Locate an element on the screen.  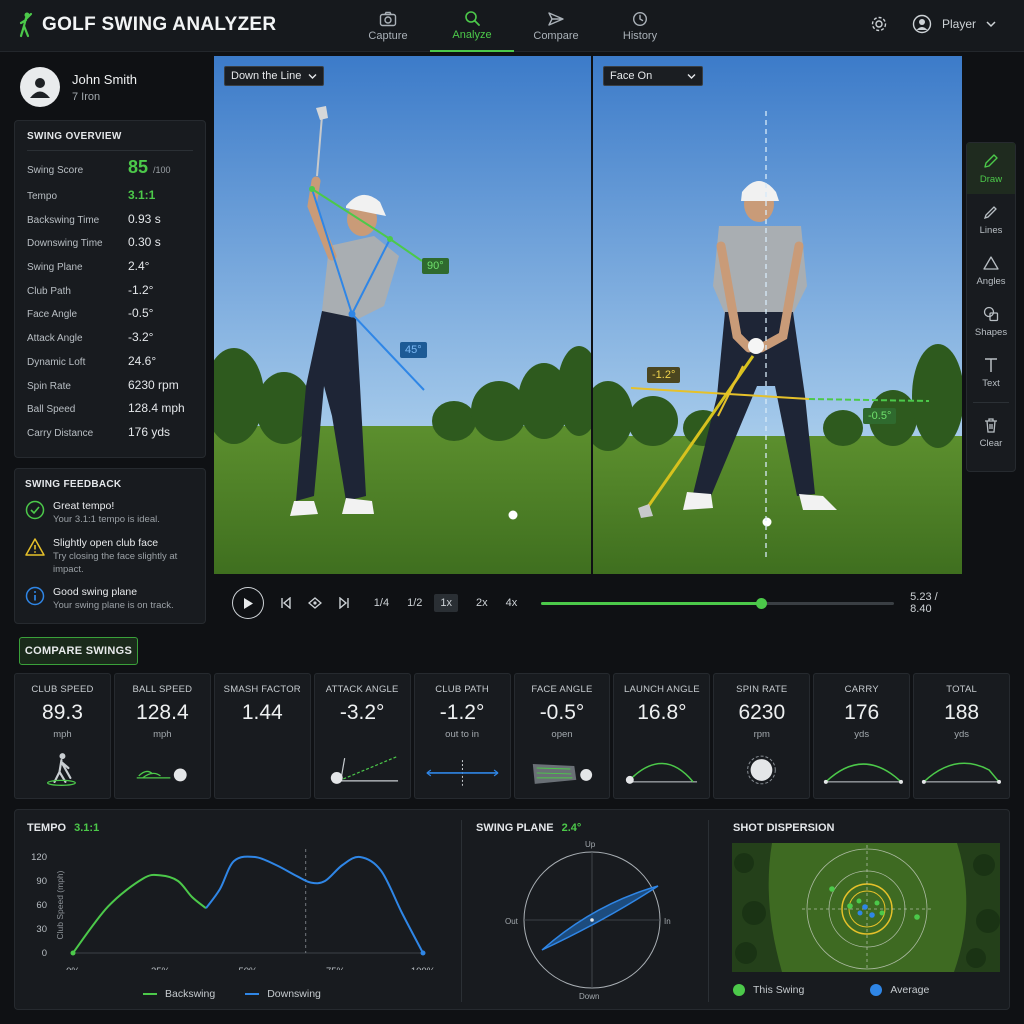
tool-angles: Angles is located at coordinates (991, 270).